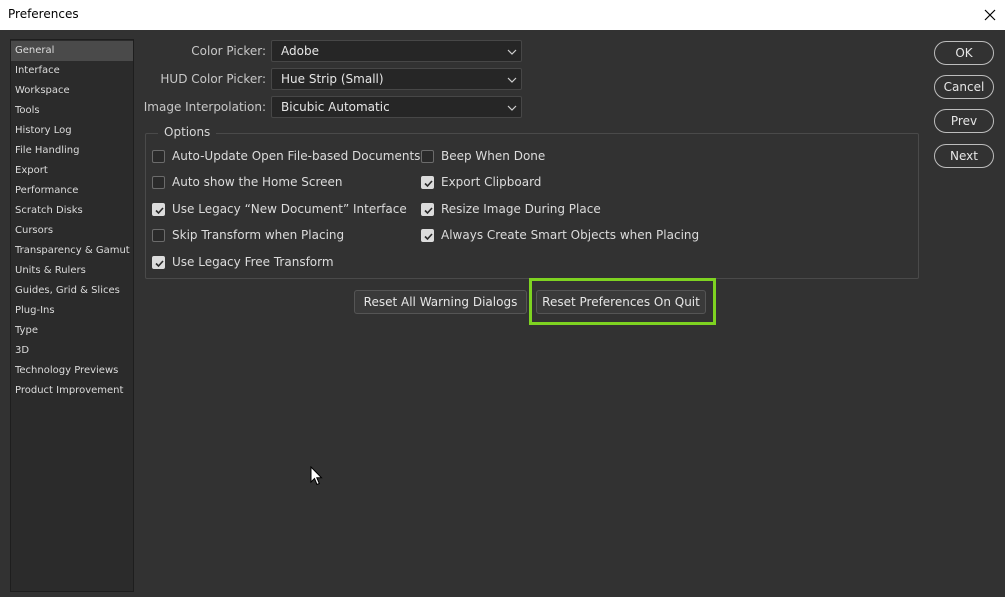  What do you see at coordinates (491, 182) in the screenshot?
I see `option-label: Export Clipboard` at bounding box center [491, 182].